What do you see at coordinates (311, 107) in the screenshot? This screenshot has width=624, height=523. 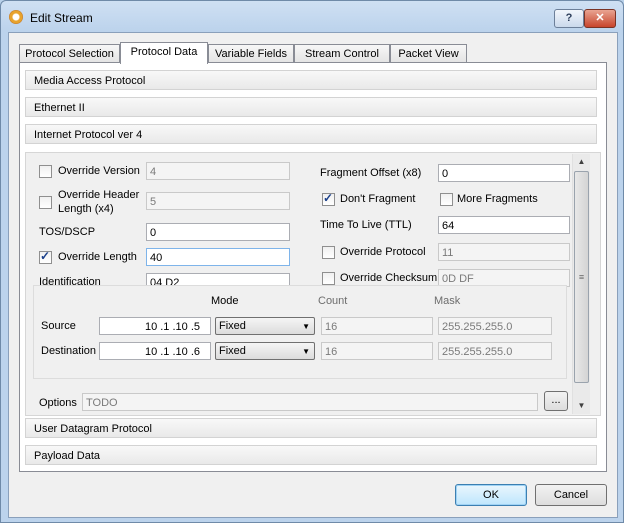 I see `section-ethernet-ii: Ethernet II` at bounding box center [311, 107].